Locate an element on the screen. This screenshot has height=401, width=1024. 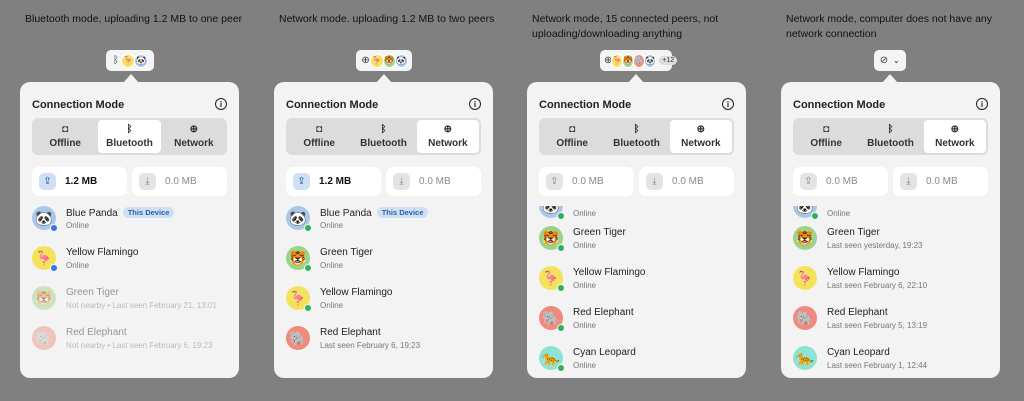
mode-segmented-control: ◘ Offline ᛒ Bluetooth ⊕ Network is located at coordinates (383, 136).